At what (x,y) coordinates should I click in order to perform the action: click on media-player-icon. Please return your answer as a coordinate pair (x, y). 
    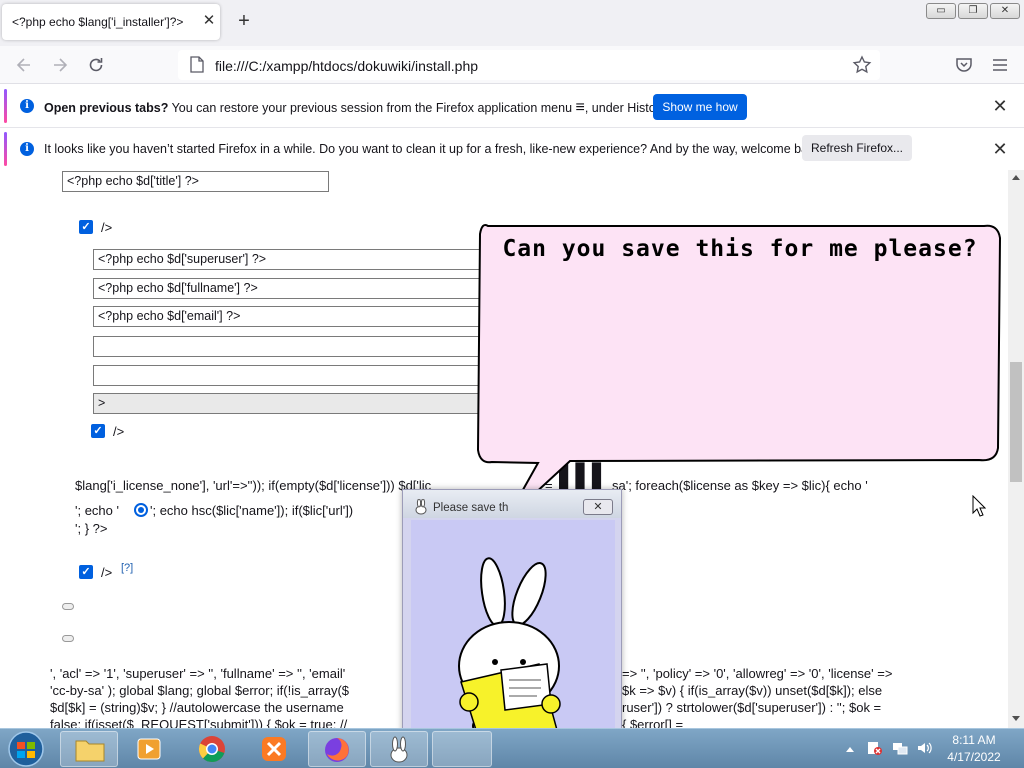
    Looking at the image, I should click on (149, 749).